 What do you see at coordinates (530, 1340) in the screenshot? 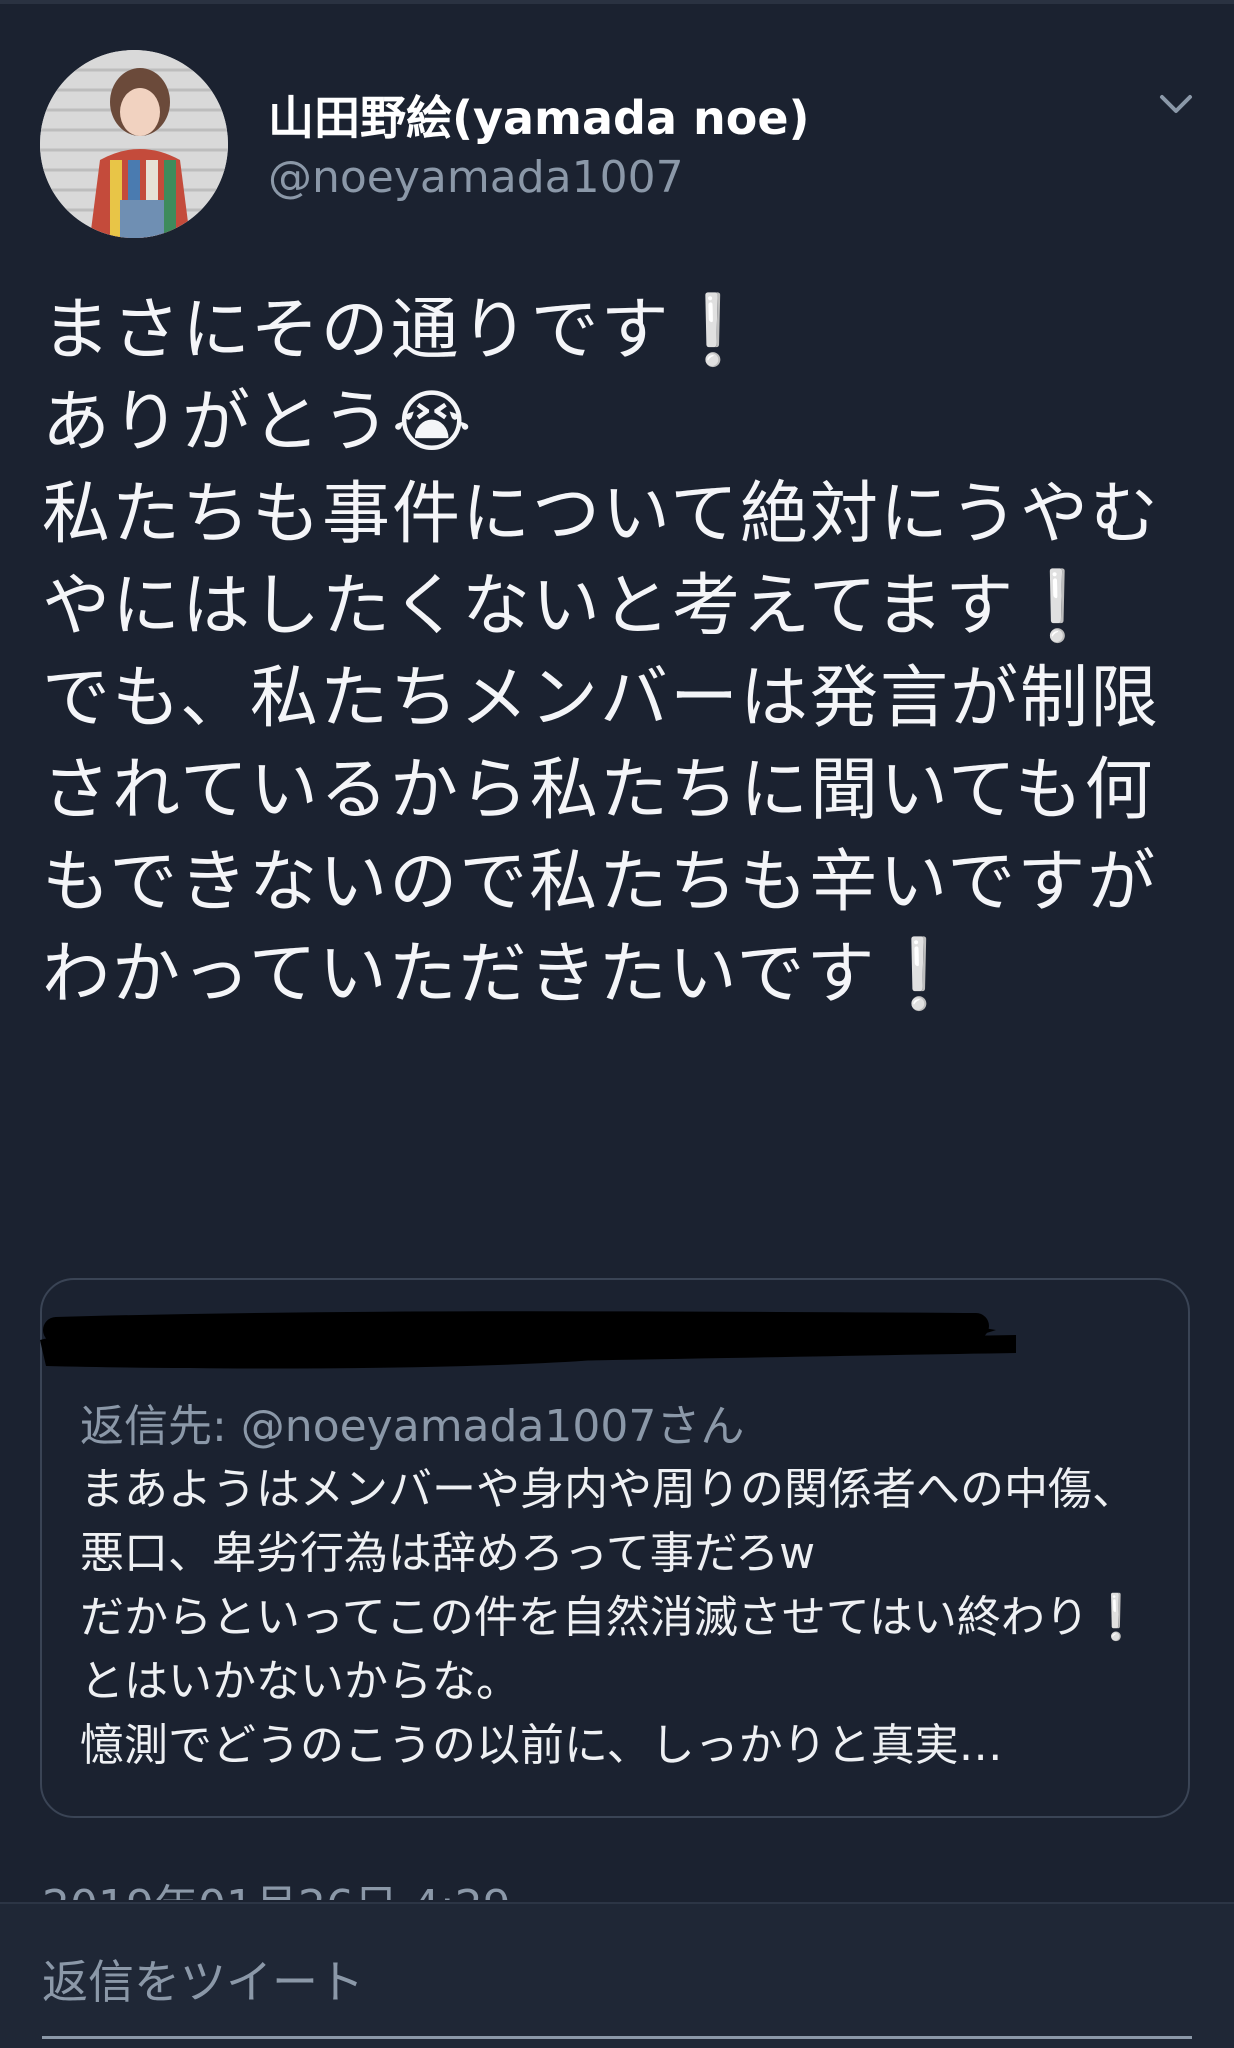
I see `redacted-username-scribble` at bounding box center [530, 1340].